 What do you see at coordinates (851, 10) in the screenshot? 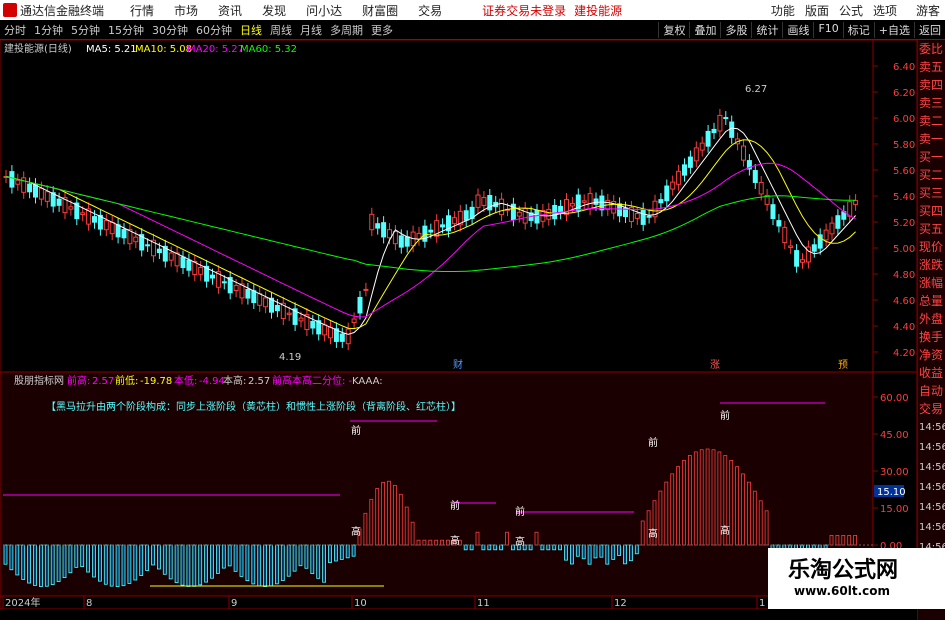
I see `menu-gongshi: 公式` at bounding box center [851, 10].